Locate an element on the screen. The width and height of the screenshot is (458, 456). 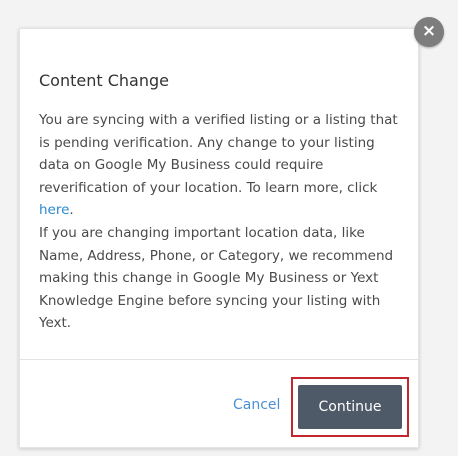
learn-more-link: here is located at coordinates (54, 210).